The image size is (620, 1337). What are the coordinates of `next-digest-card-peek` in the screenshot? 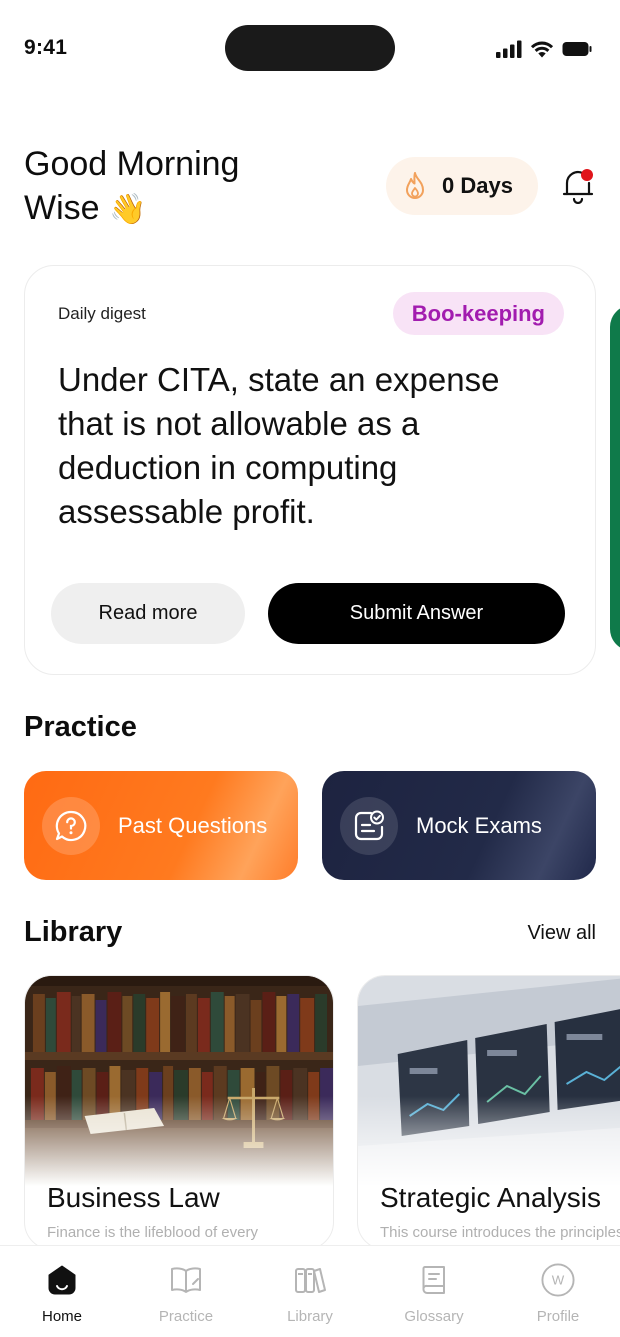 It's located at (615, 478).